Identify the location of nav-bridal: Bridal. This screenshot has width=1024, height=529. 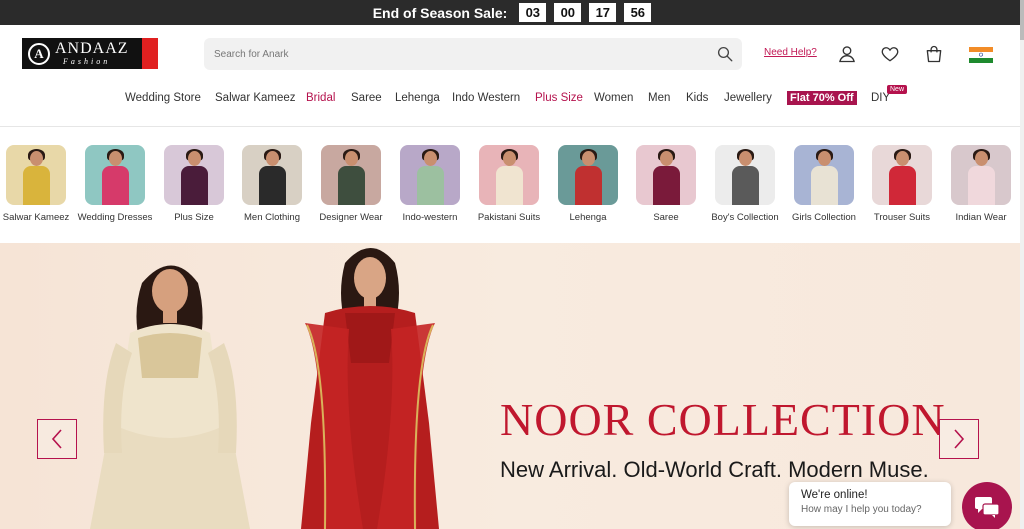
(320, 98).